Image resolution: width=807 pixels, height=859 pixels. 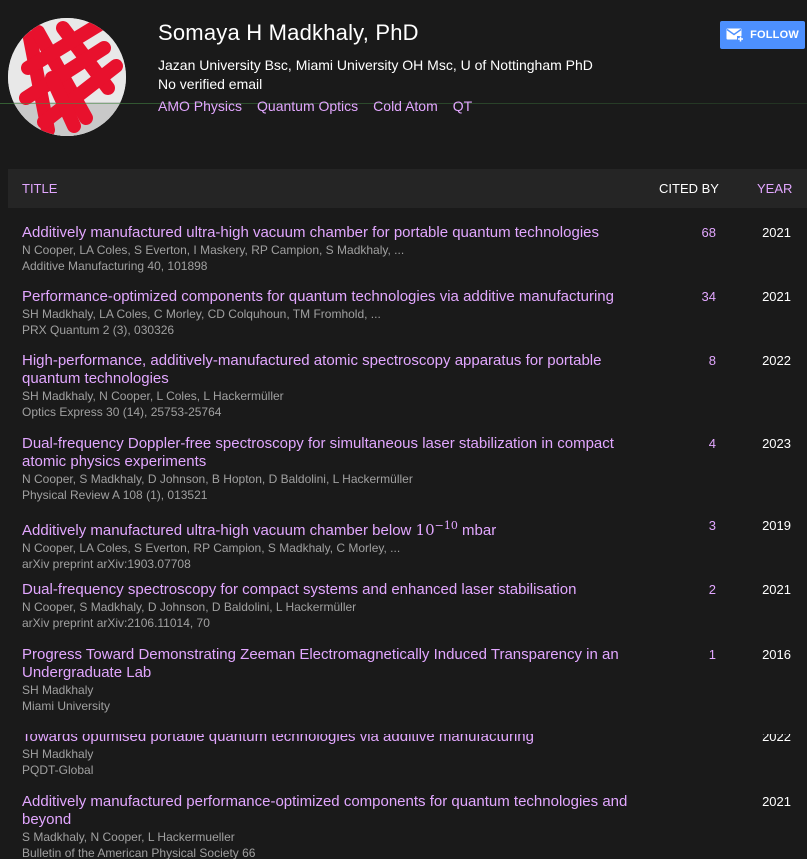 I want to click on cited-by-count: 4, so click(x=699, y=444).